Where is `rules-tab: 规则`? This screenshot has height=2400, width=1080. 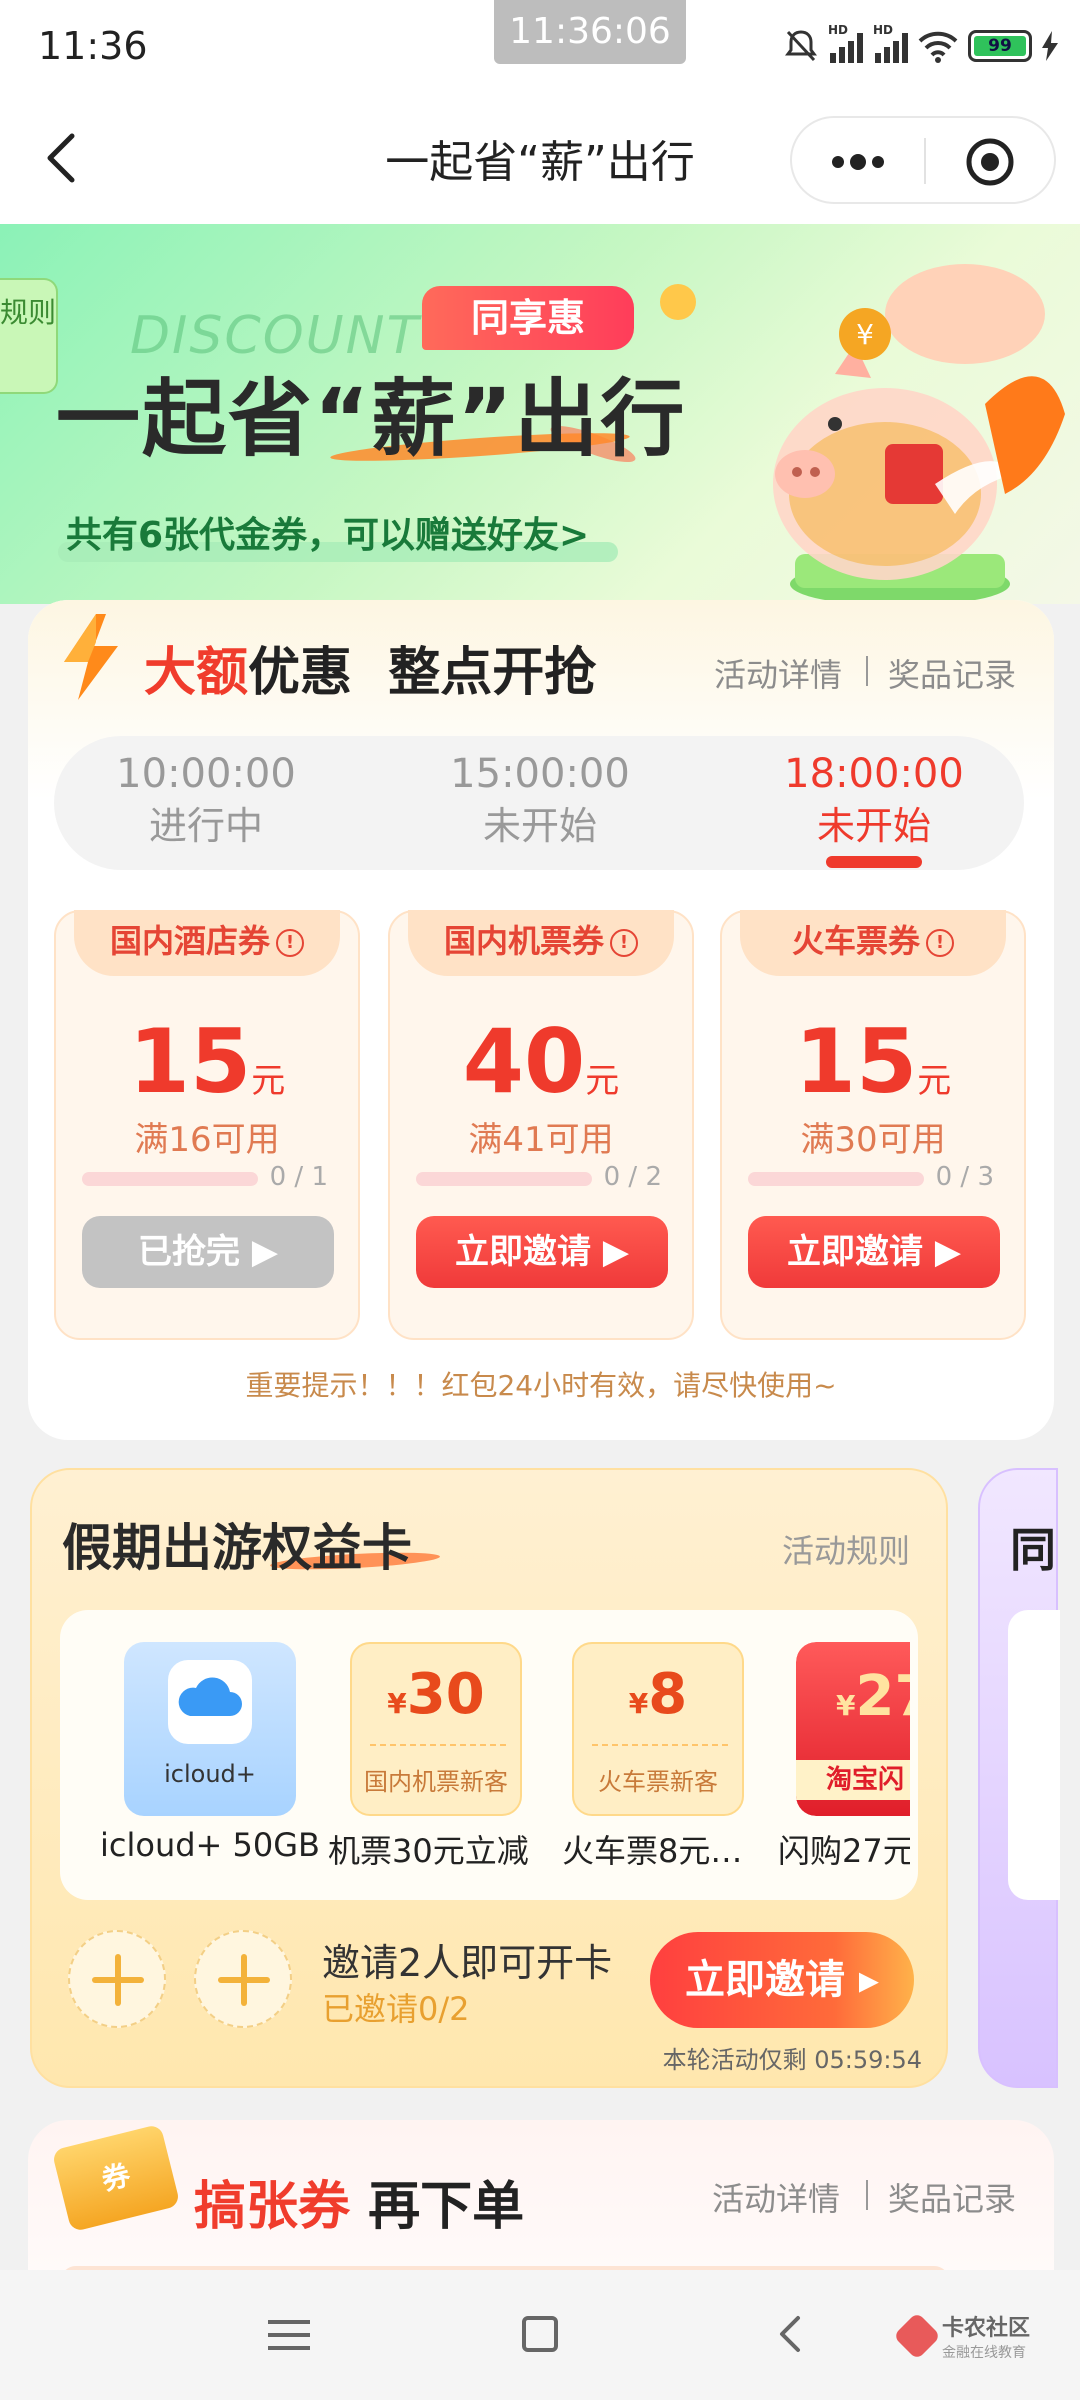
rules-tab: 规则 is located at coordinates (29, 336).